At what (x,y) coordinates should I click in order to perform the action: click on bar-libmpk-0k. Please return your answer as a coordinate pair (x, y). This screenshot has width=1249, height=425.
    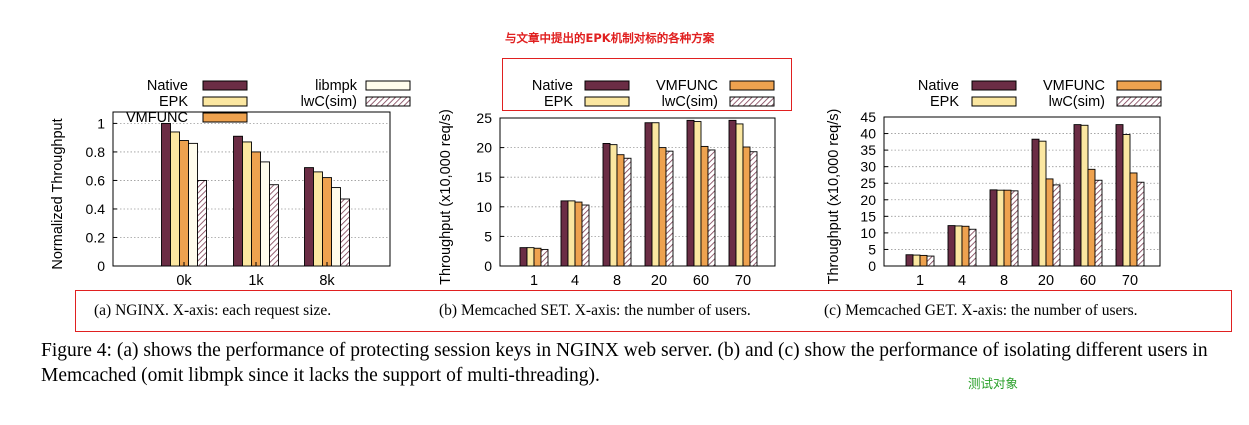
    Looking at the image, I should click on (193, 204).